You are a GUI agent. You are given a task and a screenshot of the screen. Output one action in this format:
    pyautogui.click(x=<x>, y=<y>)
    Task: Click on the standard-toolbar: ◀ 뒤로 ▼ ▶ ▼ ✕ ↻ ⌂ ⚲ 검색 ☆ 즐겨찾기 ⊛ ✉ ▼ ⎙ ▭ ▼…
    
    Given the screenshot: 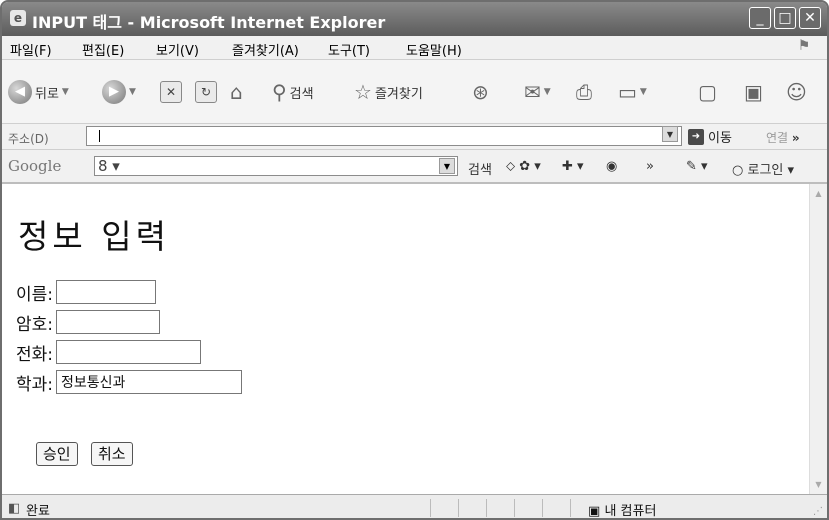 What is the action you would take?
    pyautogui.click(x=414, y=92)
    